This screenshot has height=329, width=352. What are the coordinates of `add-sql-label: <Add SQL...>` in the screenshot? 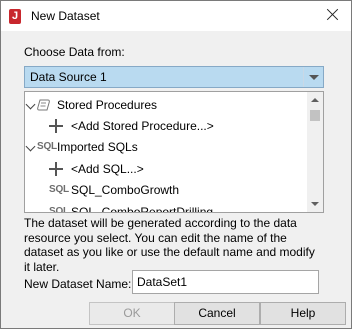 It's located at (107, 169).